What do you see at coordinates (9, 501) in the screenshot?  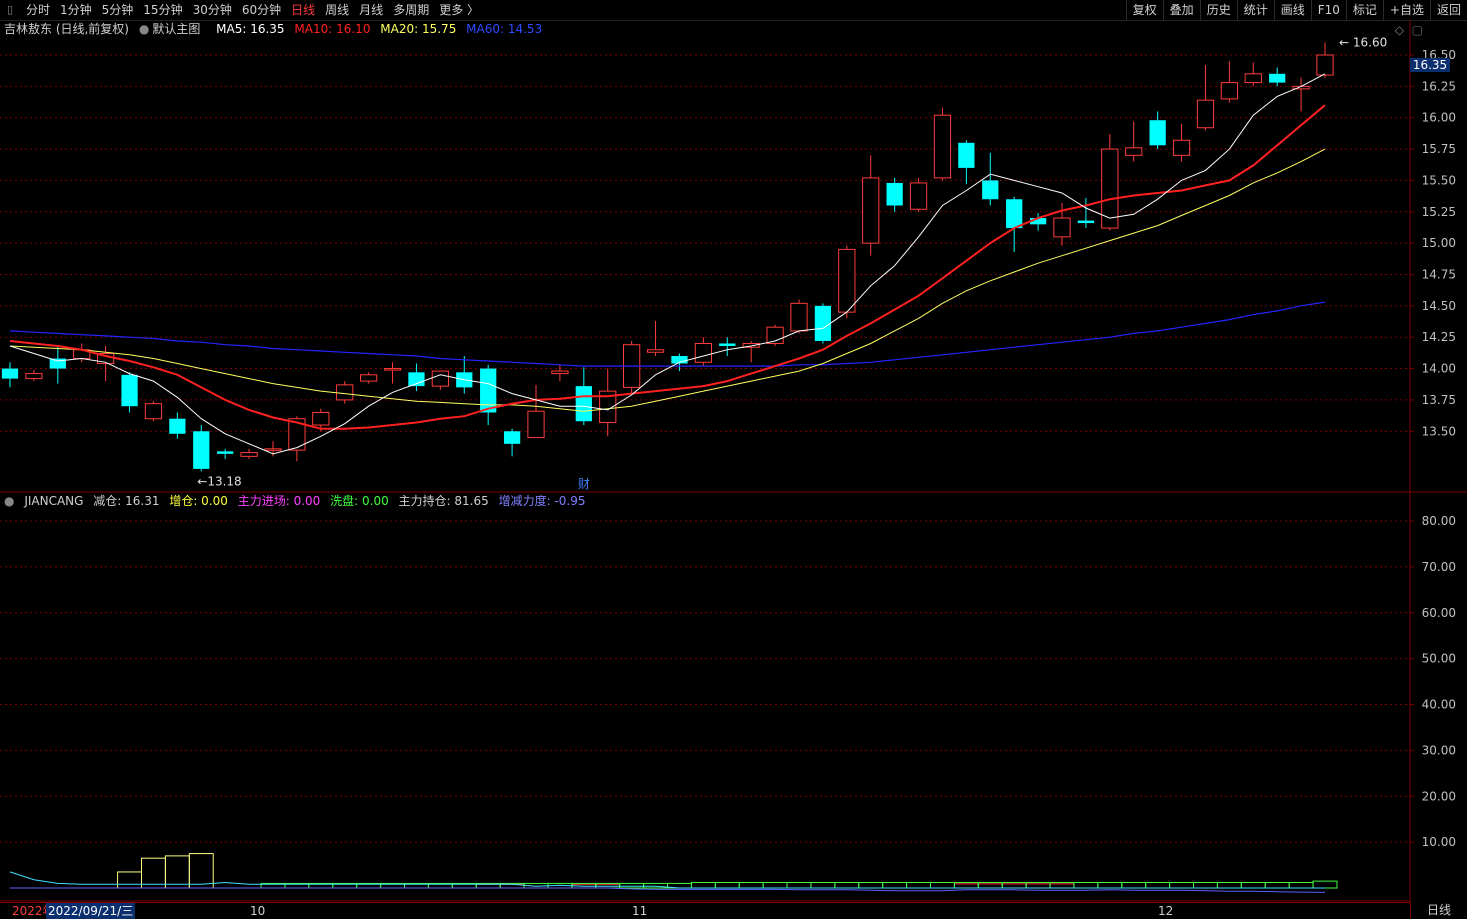 I see `indicator-settings-icon: ●` at bounding box center [9, 501].